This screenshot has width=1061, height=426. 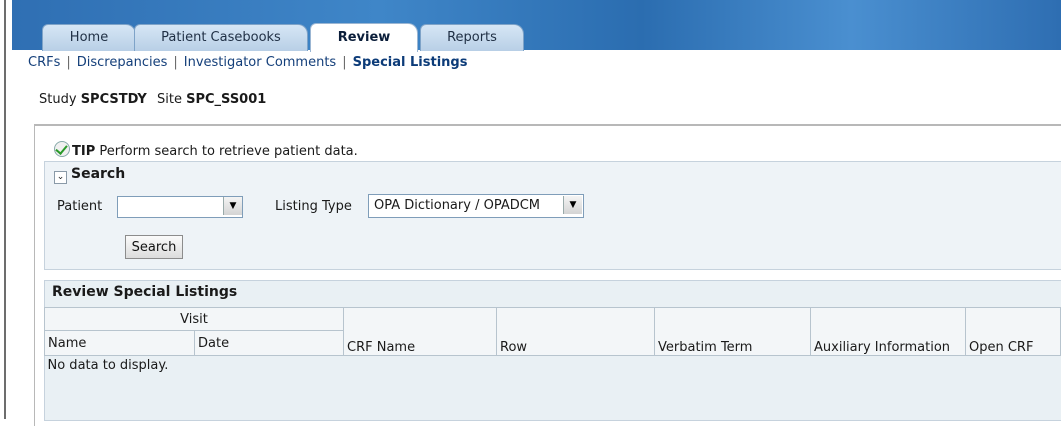 I want to click on column-header-date: Date, so click(x=269, y=343).